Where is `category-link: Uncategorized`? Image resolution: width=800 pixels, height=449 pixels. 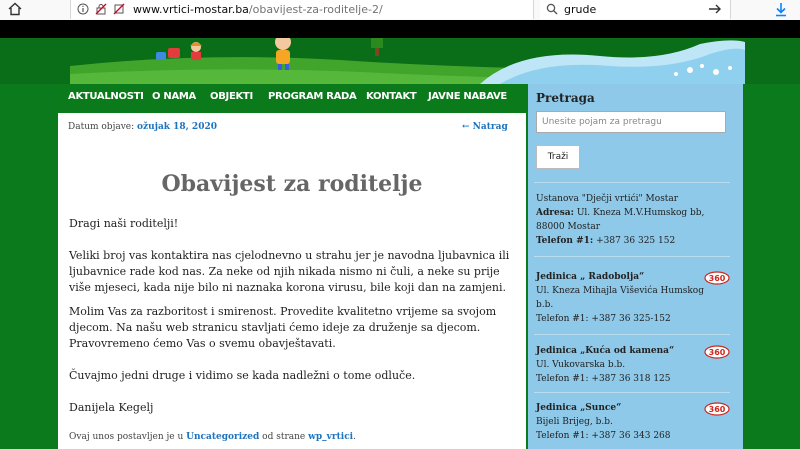 category-link: Uncategorized is located at coordinates (222, 437).